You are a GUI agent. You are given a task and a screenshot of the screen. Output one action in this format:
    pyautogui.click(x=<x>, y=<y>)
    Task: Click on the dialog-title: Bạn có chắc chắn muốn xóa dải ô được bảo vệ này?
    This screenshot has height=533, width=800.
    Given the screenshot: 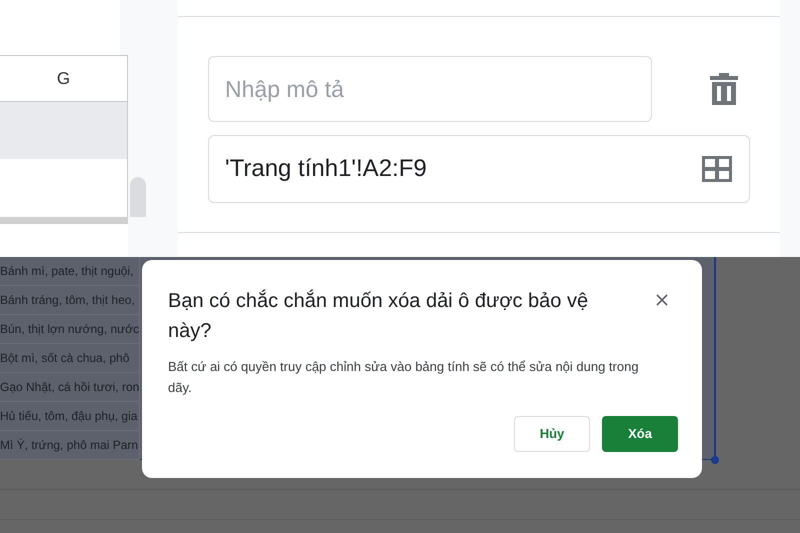 What is the action you would take?
    pyautogui.click(x=379, y=316)
    